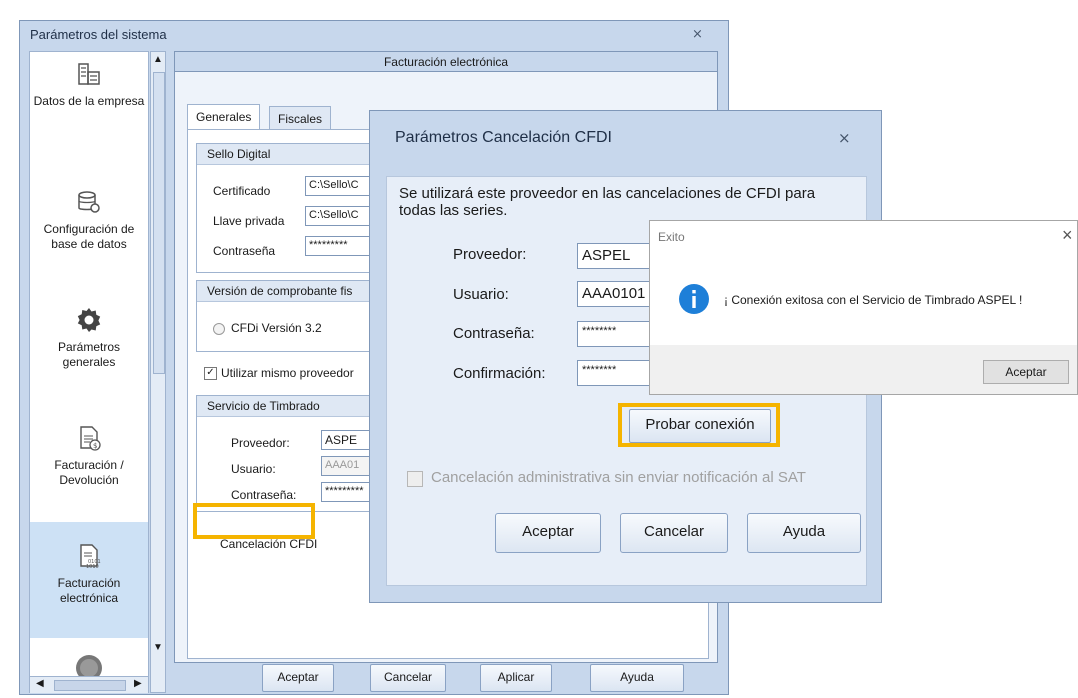 Image resolution: width=1078 pixels, height=698 pixels. What do you see at coordinates (224, 116) in the screenshot?
I see `tab-generales: Generales` at bounding box center [224, 116].